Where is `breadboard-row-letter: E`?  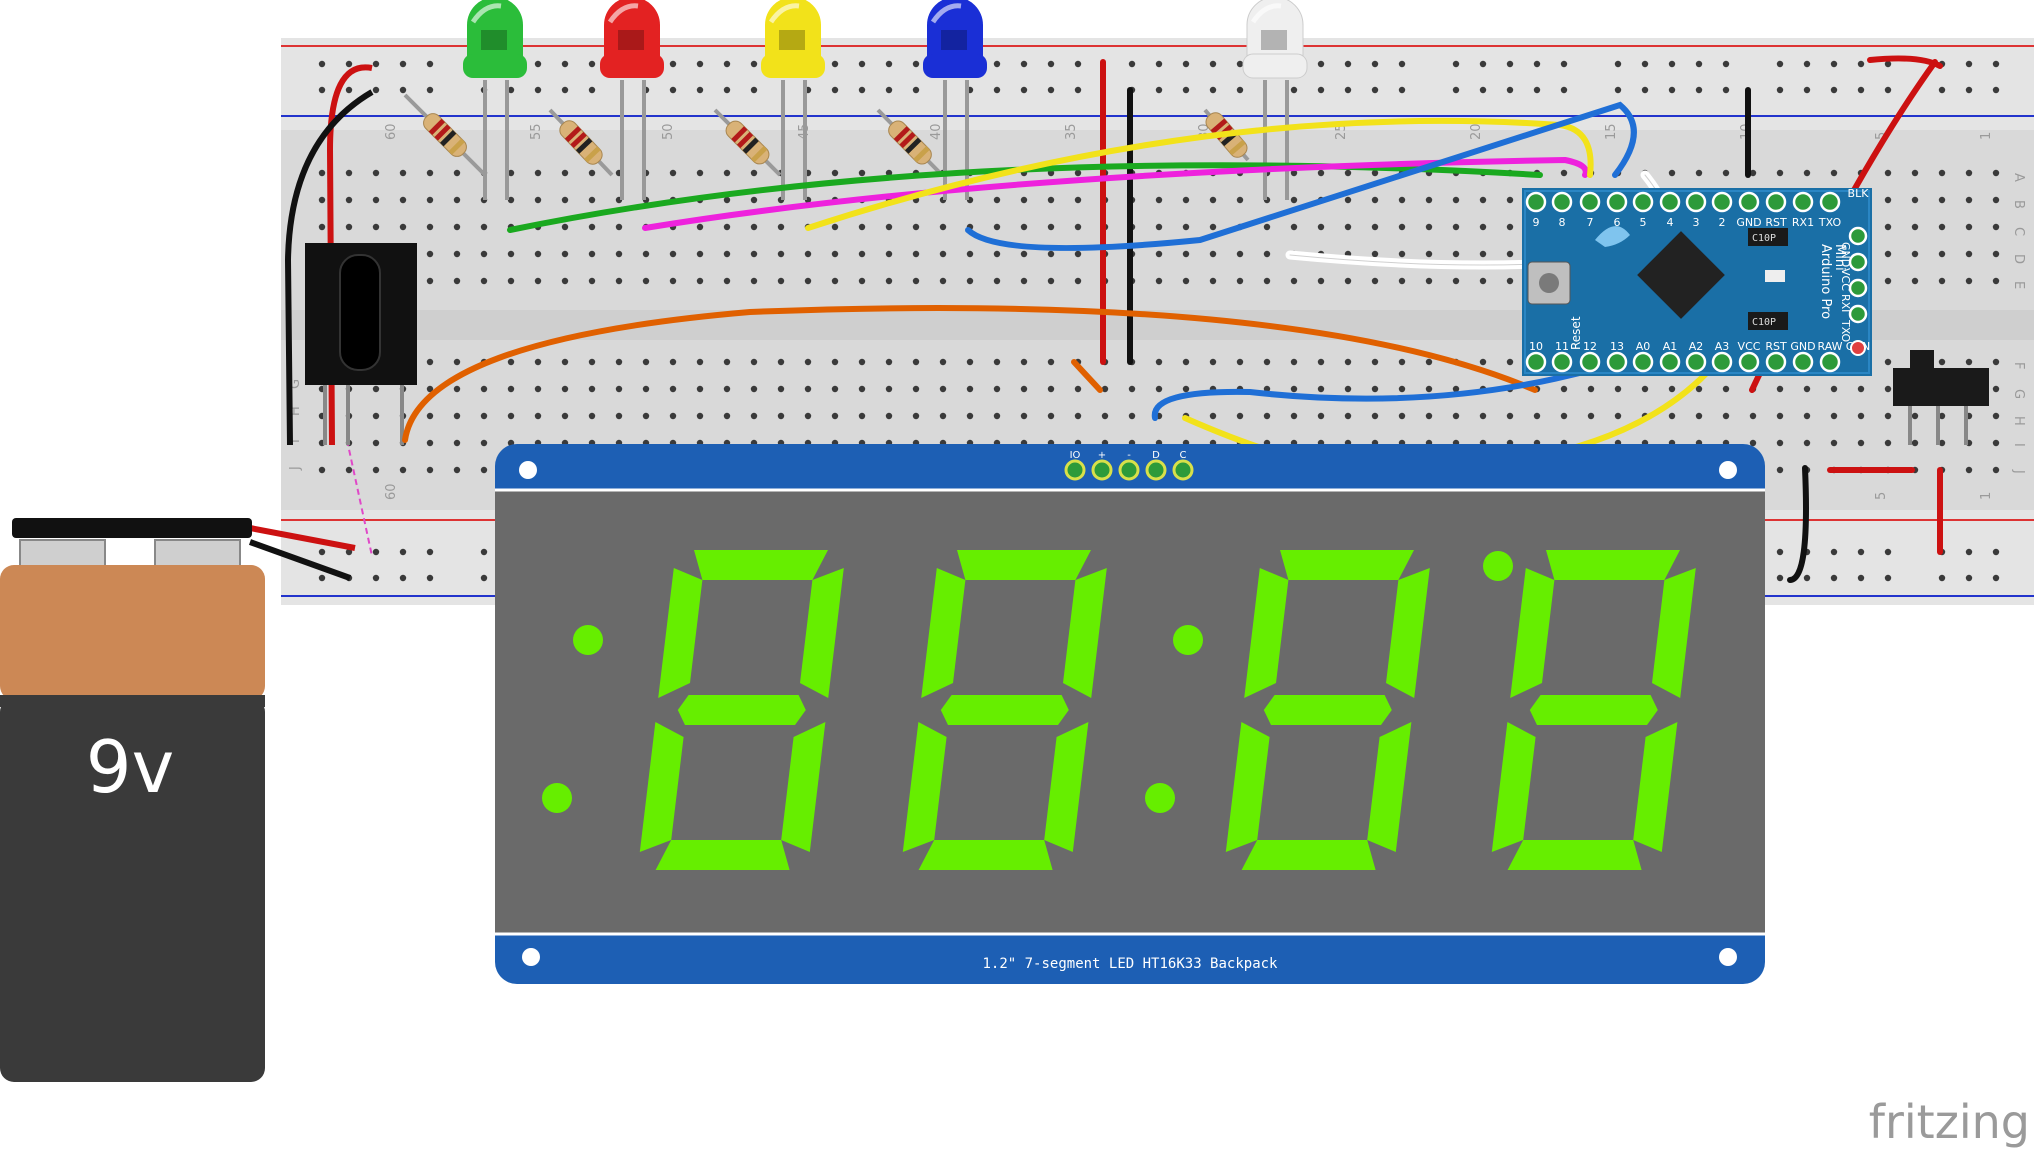
breadboard-row-letter: E is located at coordinates (2018, 285).